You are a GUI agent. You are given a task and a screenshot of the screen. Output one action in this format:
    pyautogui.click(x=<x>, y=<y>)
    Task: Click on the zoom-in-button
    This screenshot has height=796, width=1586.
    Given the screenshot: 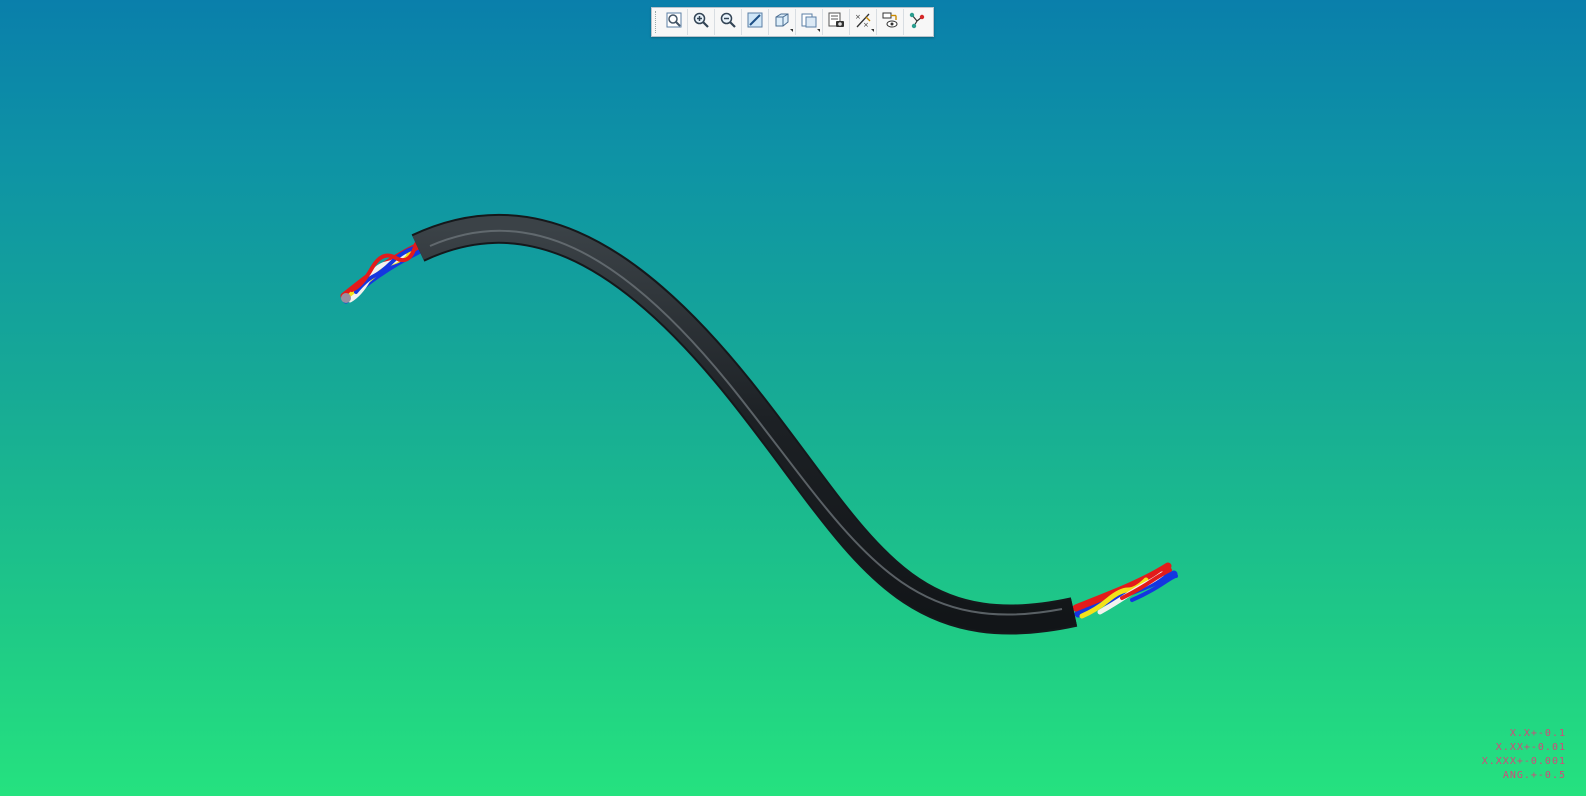 What is the action you would take?
    pyautogui.click(x=701, y=22)
    